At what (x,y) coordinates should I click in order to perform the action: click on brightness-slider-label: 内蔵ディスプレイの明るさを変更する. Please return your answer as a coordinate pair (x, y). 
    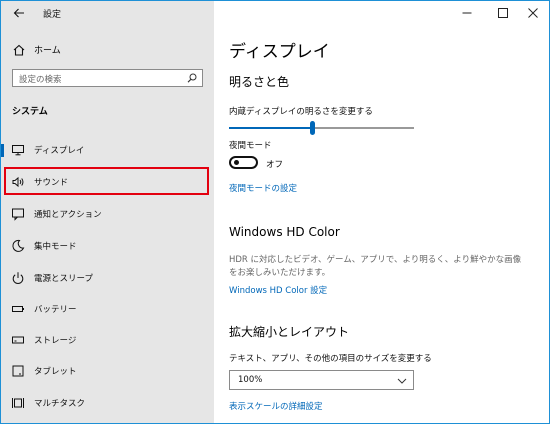
    Looking at the image, I should click on (301, 112).